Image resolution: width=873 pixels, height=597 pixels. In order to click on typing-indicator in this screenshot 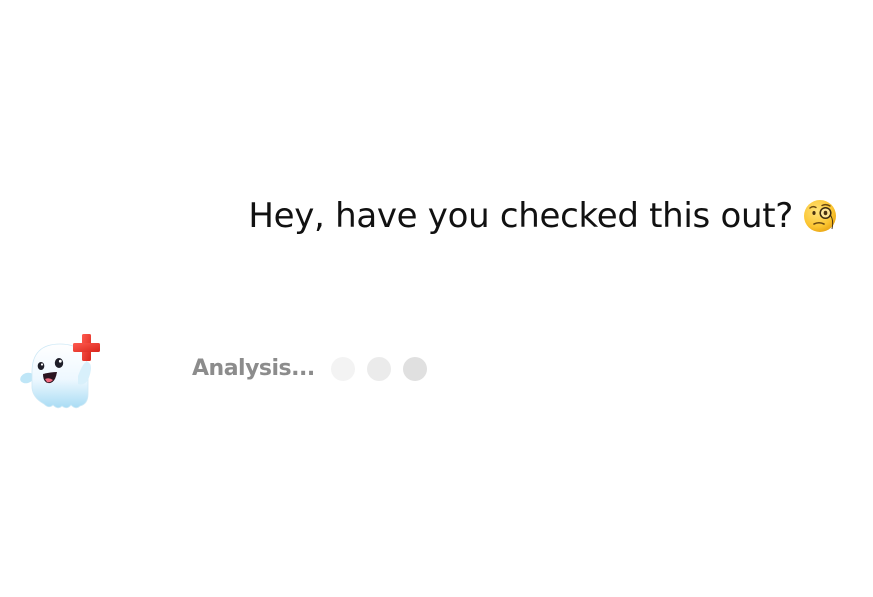, I will do `click(378, 368)`.